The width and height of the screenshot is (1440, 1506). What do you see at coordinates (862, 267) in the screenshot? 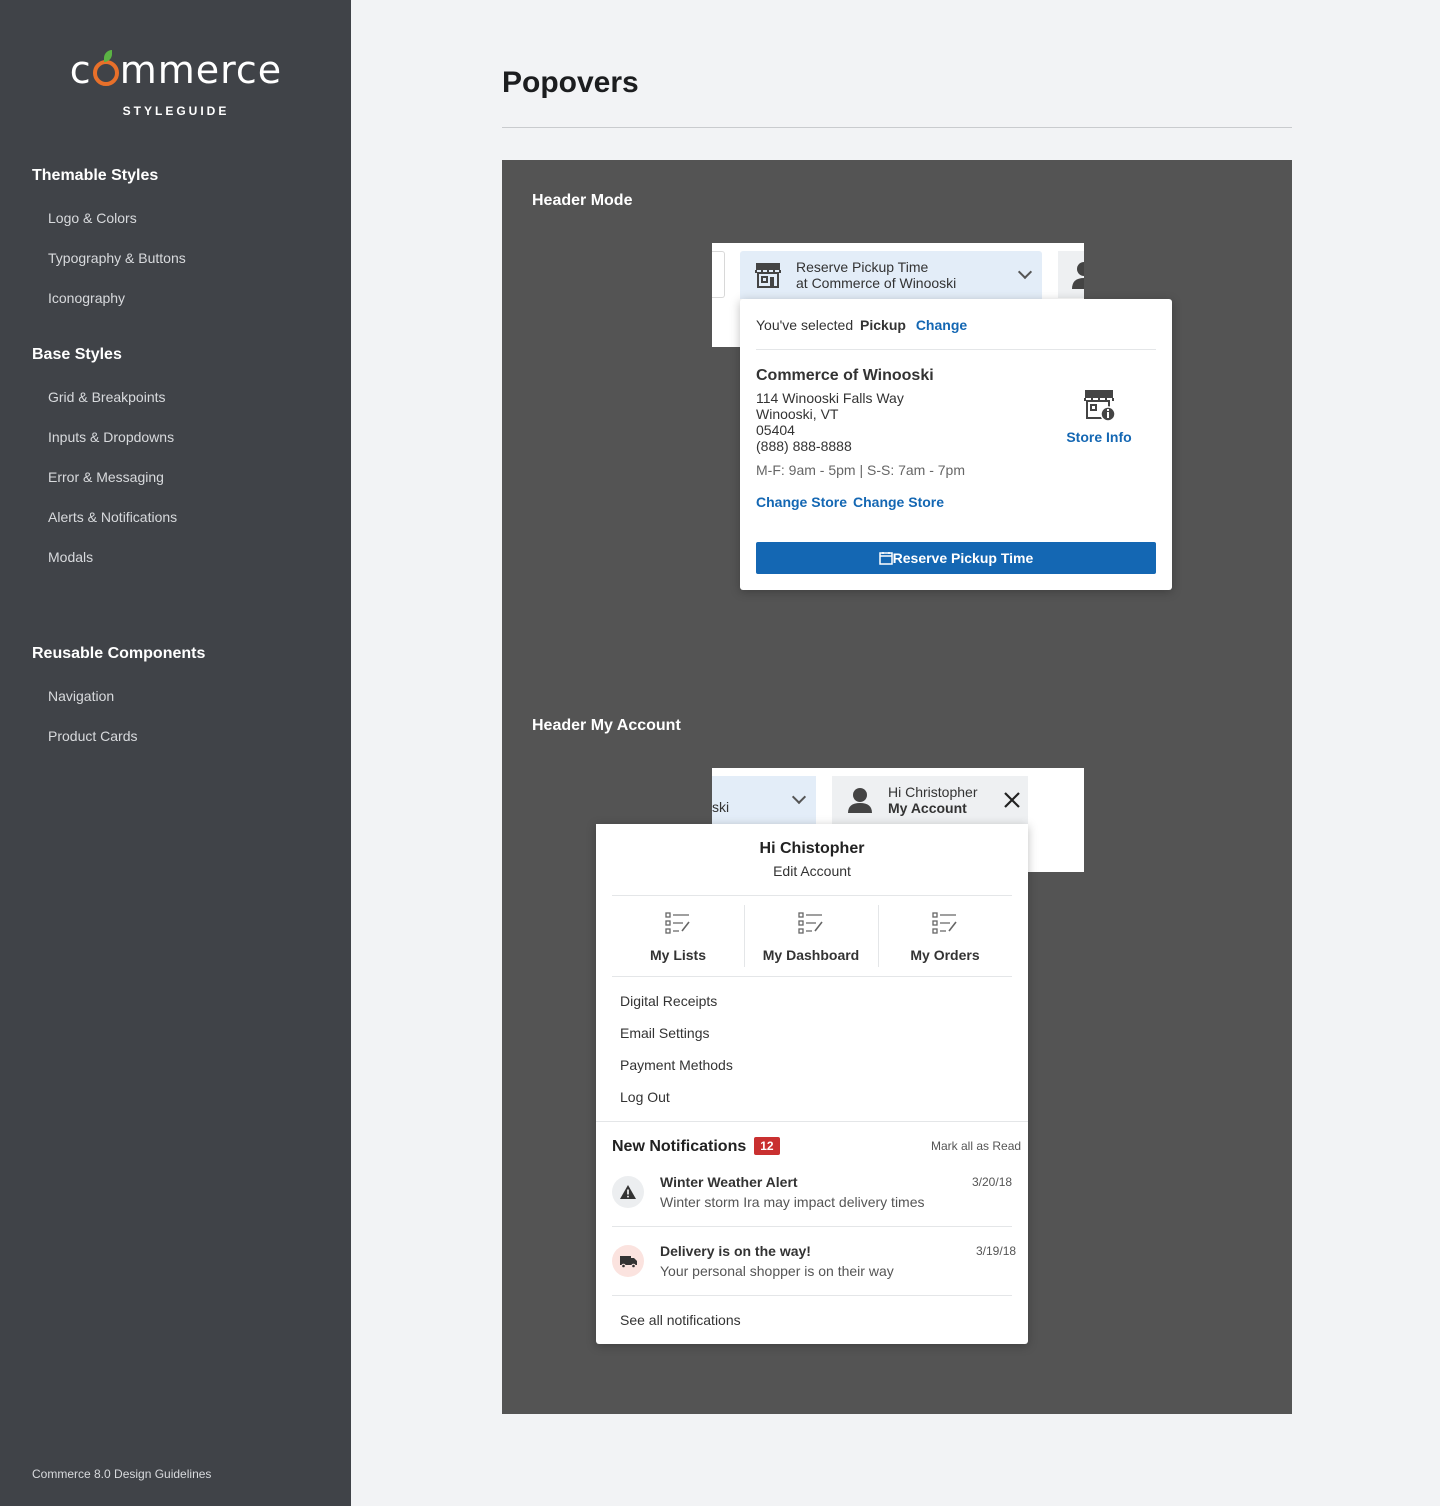
I see `pickup-title: Reserve Pickup Time` at bounding box center [862, 267].